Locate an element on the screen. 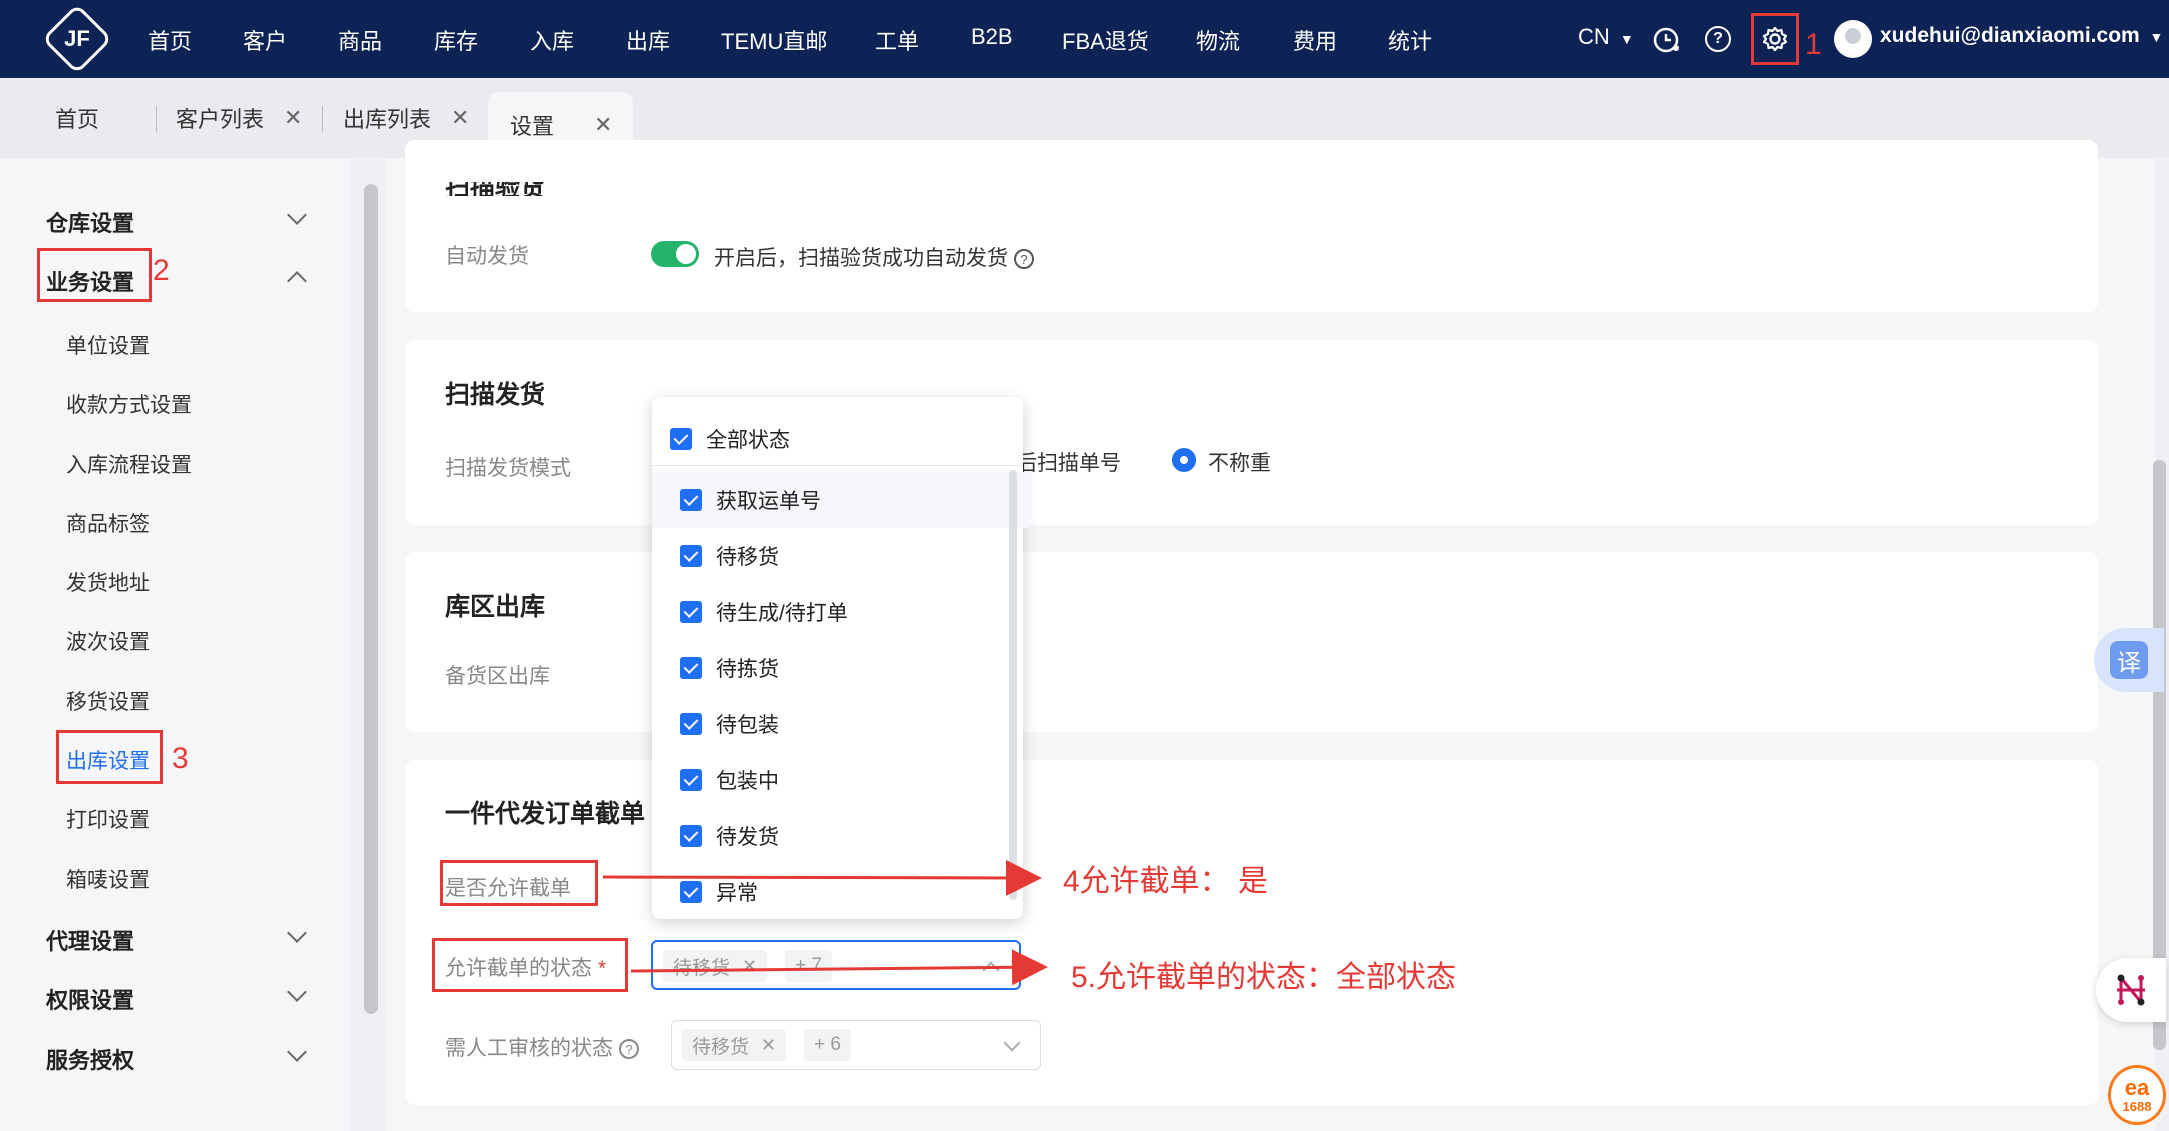 The height and width of the screenshot is (1131, 2169). translate-icon: 译 is located at coordinates (2129, 660).